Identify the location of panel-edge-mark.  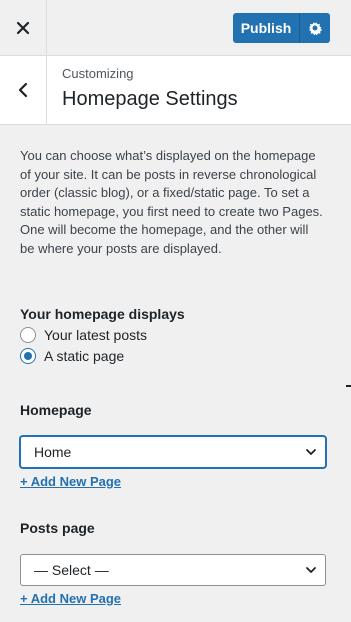
(348, 386).